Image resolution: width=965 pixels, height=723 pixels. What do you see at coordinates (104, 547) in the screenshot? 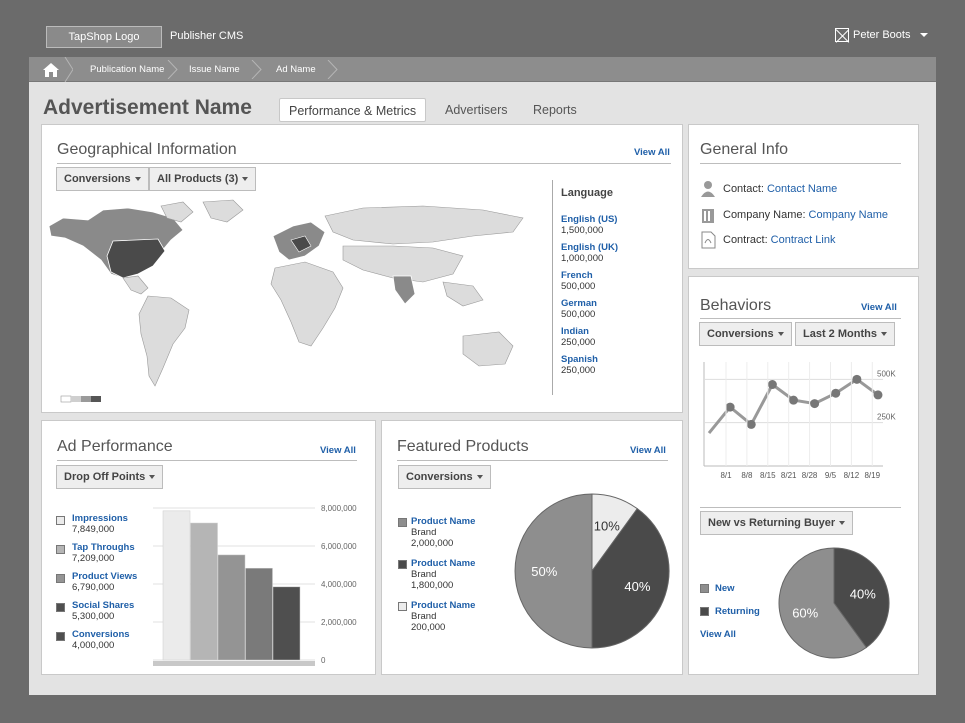
I see `legend-label: Tap Throughs` at bounding box center [104, 547].